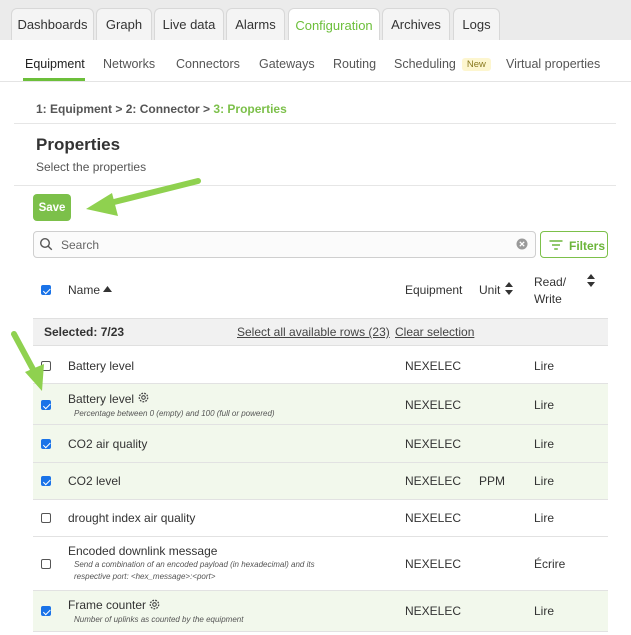 Image resolution: width=631 pixels, height=635 pixels. Describe the element at coordinates (78, 144) in the screenshot. I see `page-title: Properties` at that location.